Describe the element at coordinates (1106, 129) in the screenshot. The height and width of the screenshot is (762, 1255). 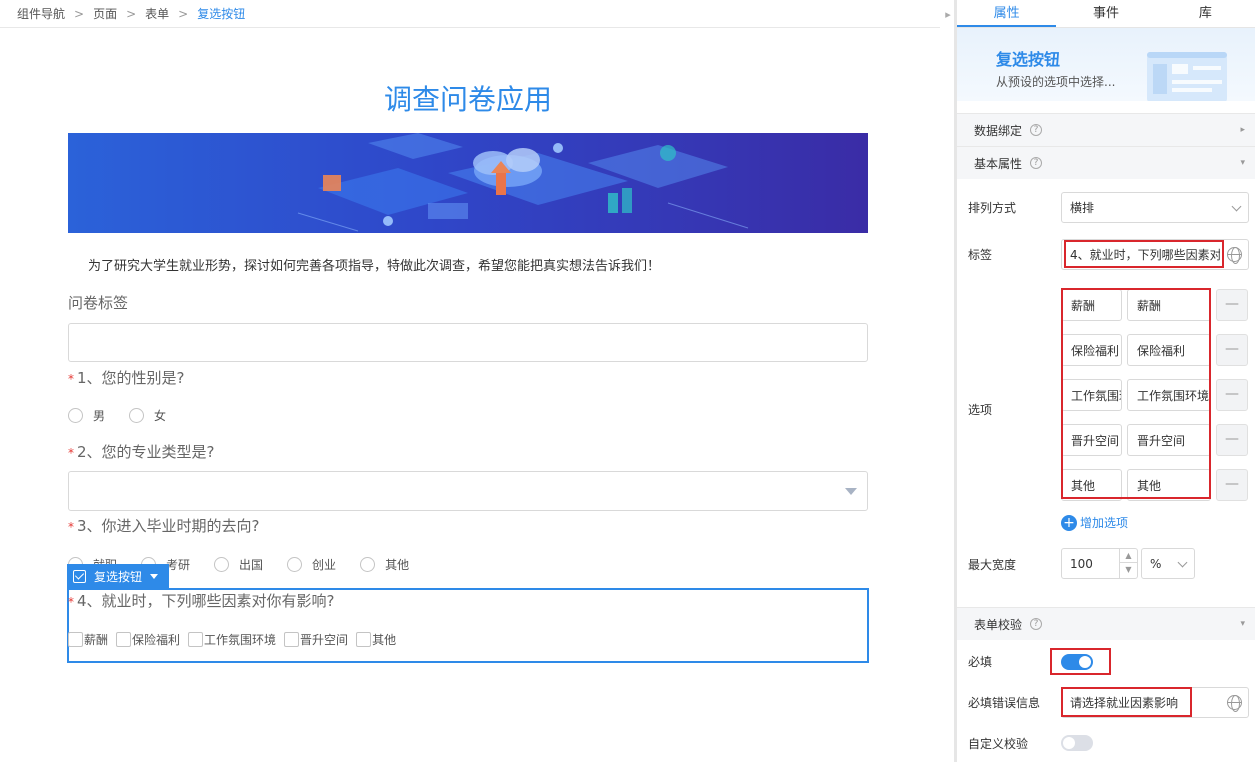
I see `section-data-binding: 数据绑定 ? ▸` at that location.